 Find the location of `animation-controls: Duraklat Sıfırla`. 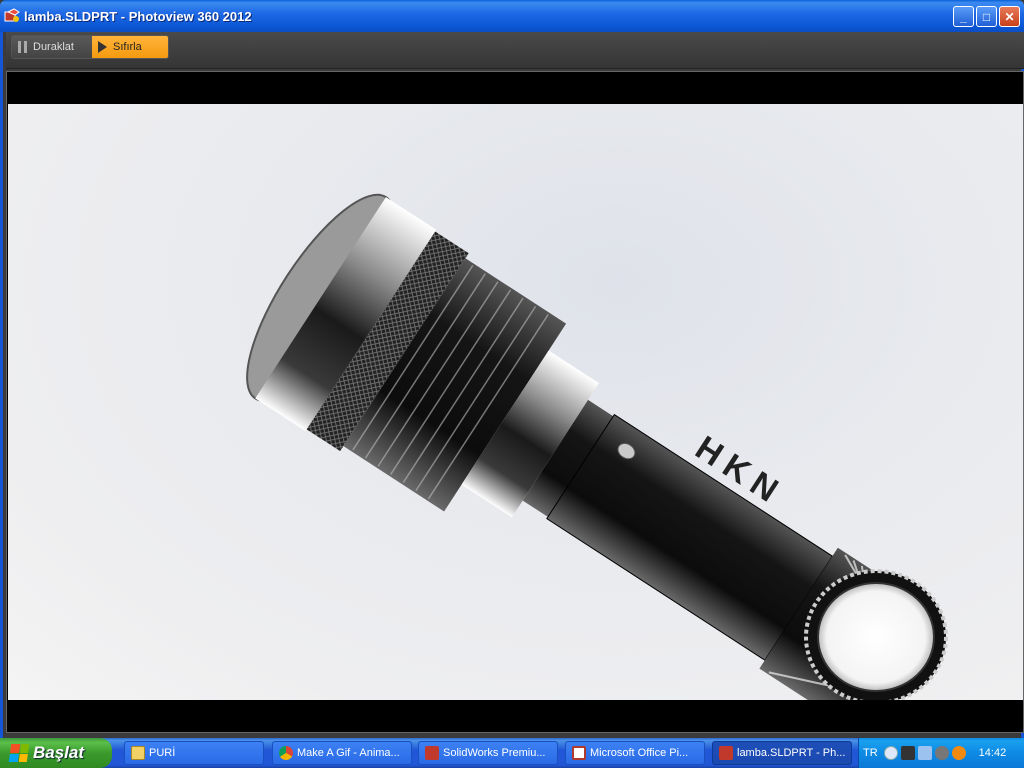

animation-controls: Duraklat Sıfırla is located at coordinates (90, 47).